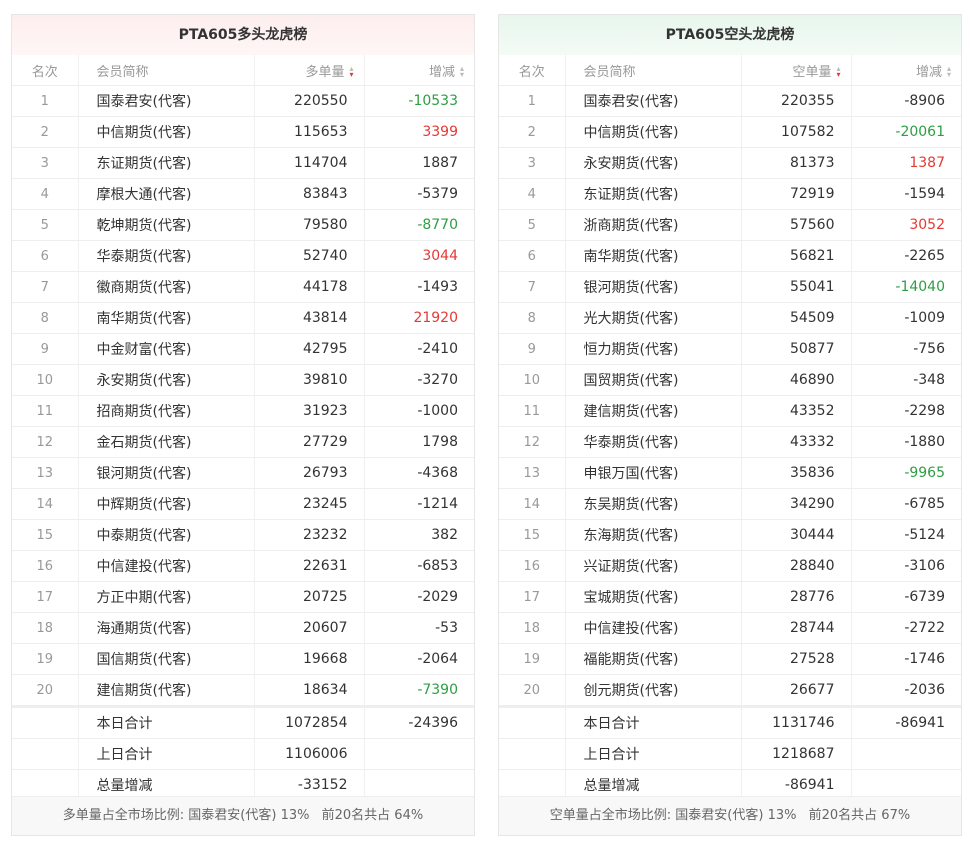 The image size is (971, 848). I want to click on member-name-cell: 摩根大通(代客), so click(166, 194).